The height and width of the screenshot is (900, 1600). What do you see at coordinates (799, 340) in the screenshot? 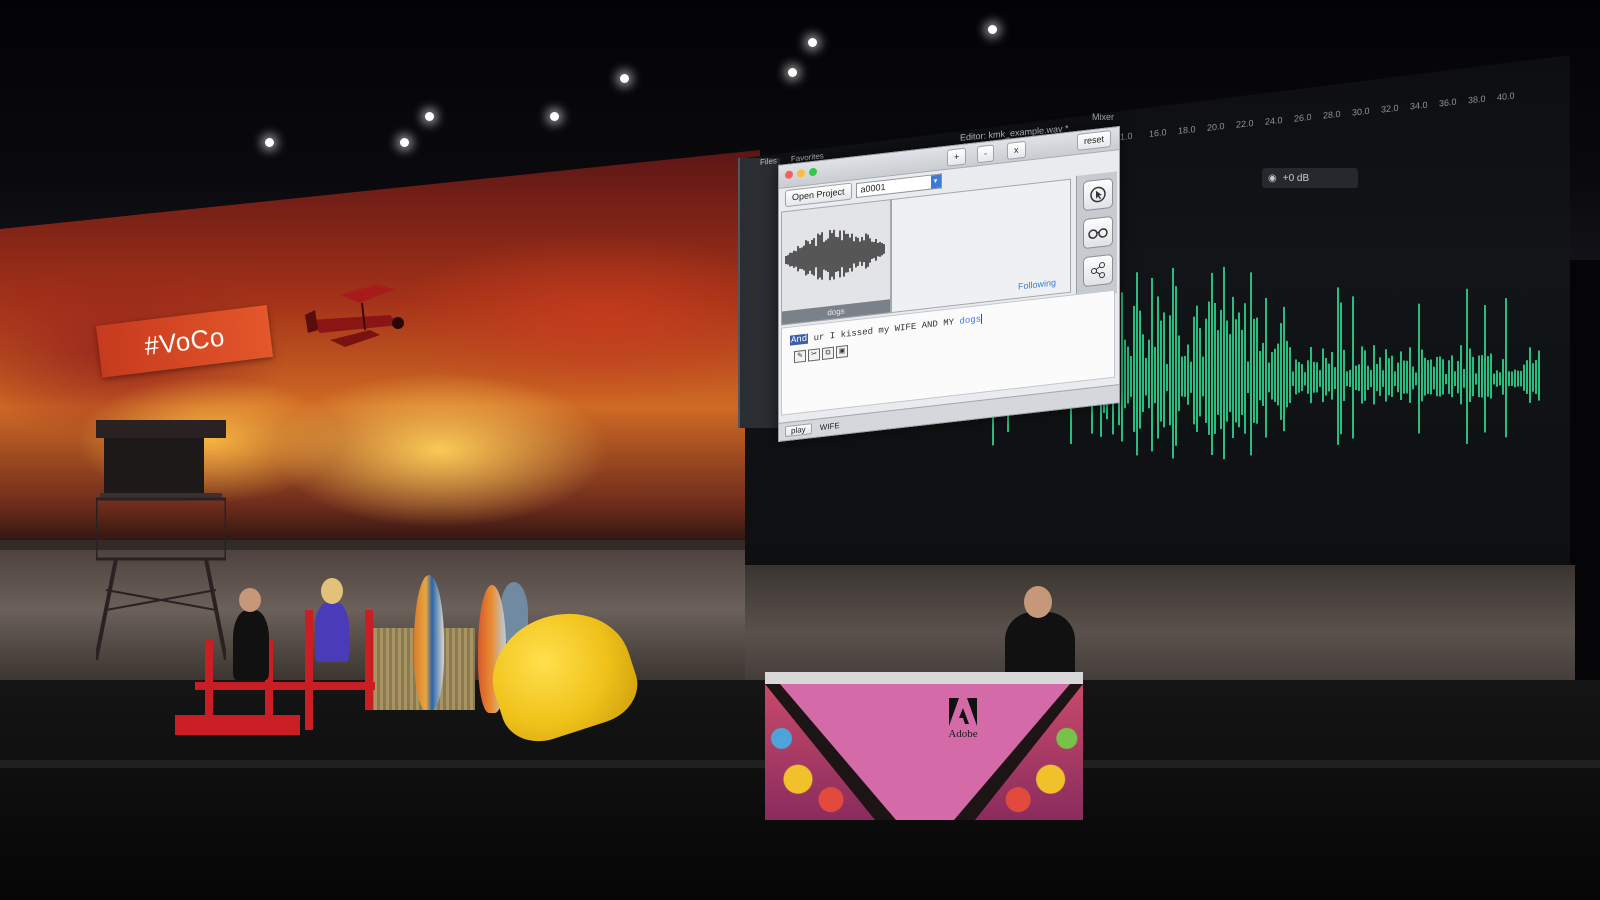
I see `selected-word: And` at bounding box center [799, 340].